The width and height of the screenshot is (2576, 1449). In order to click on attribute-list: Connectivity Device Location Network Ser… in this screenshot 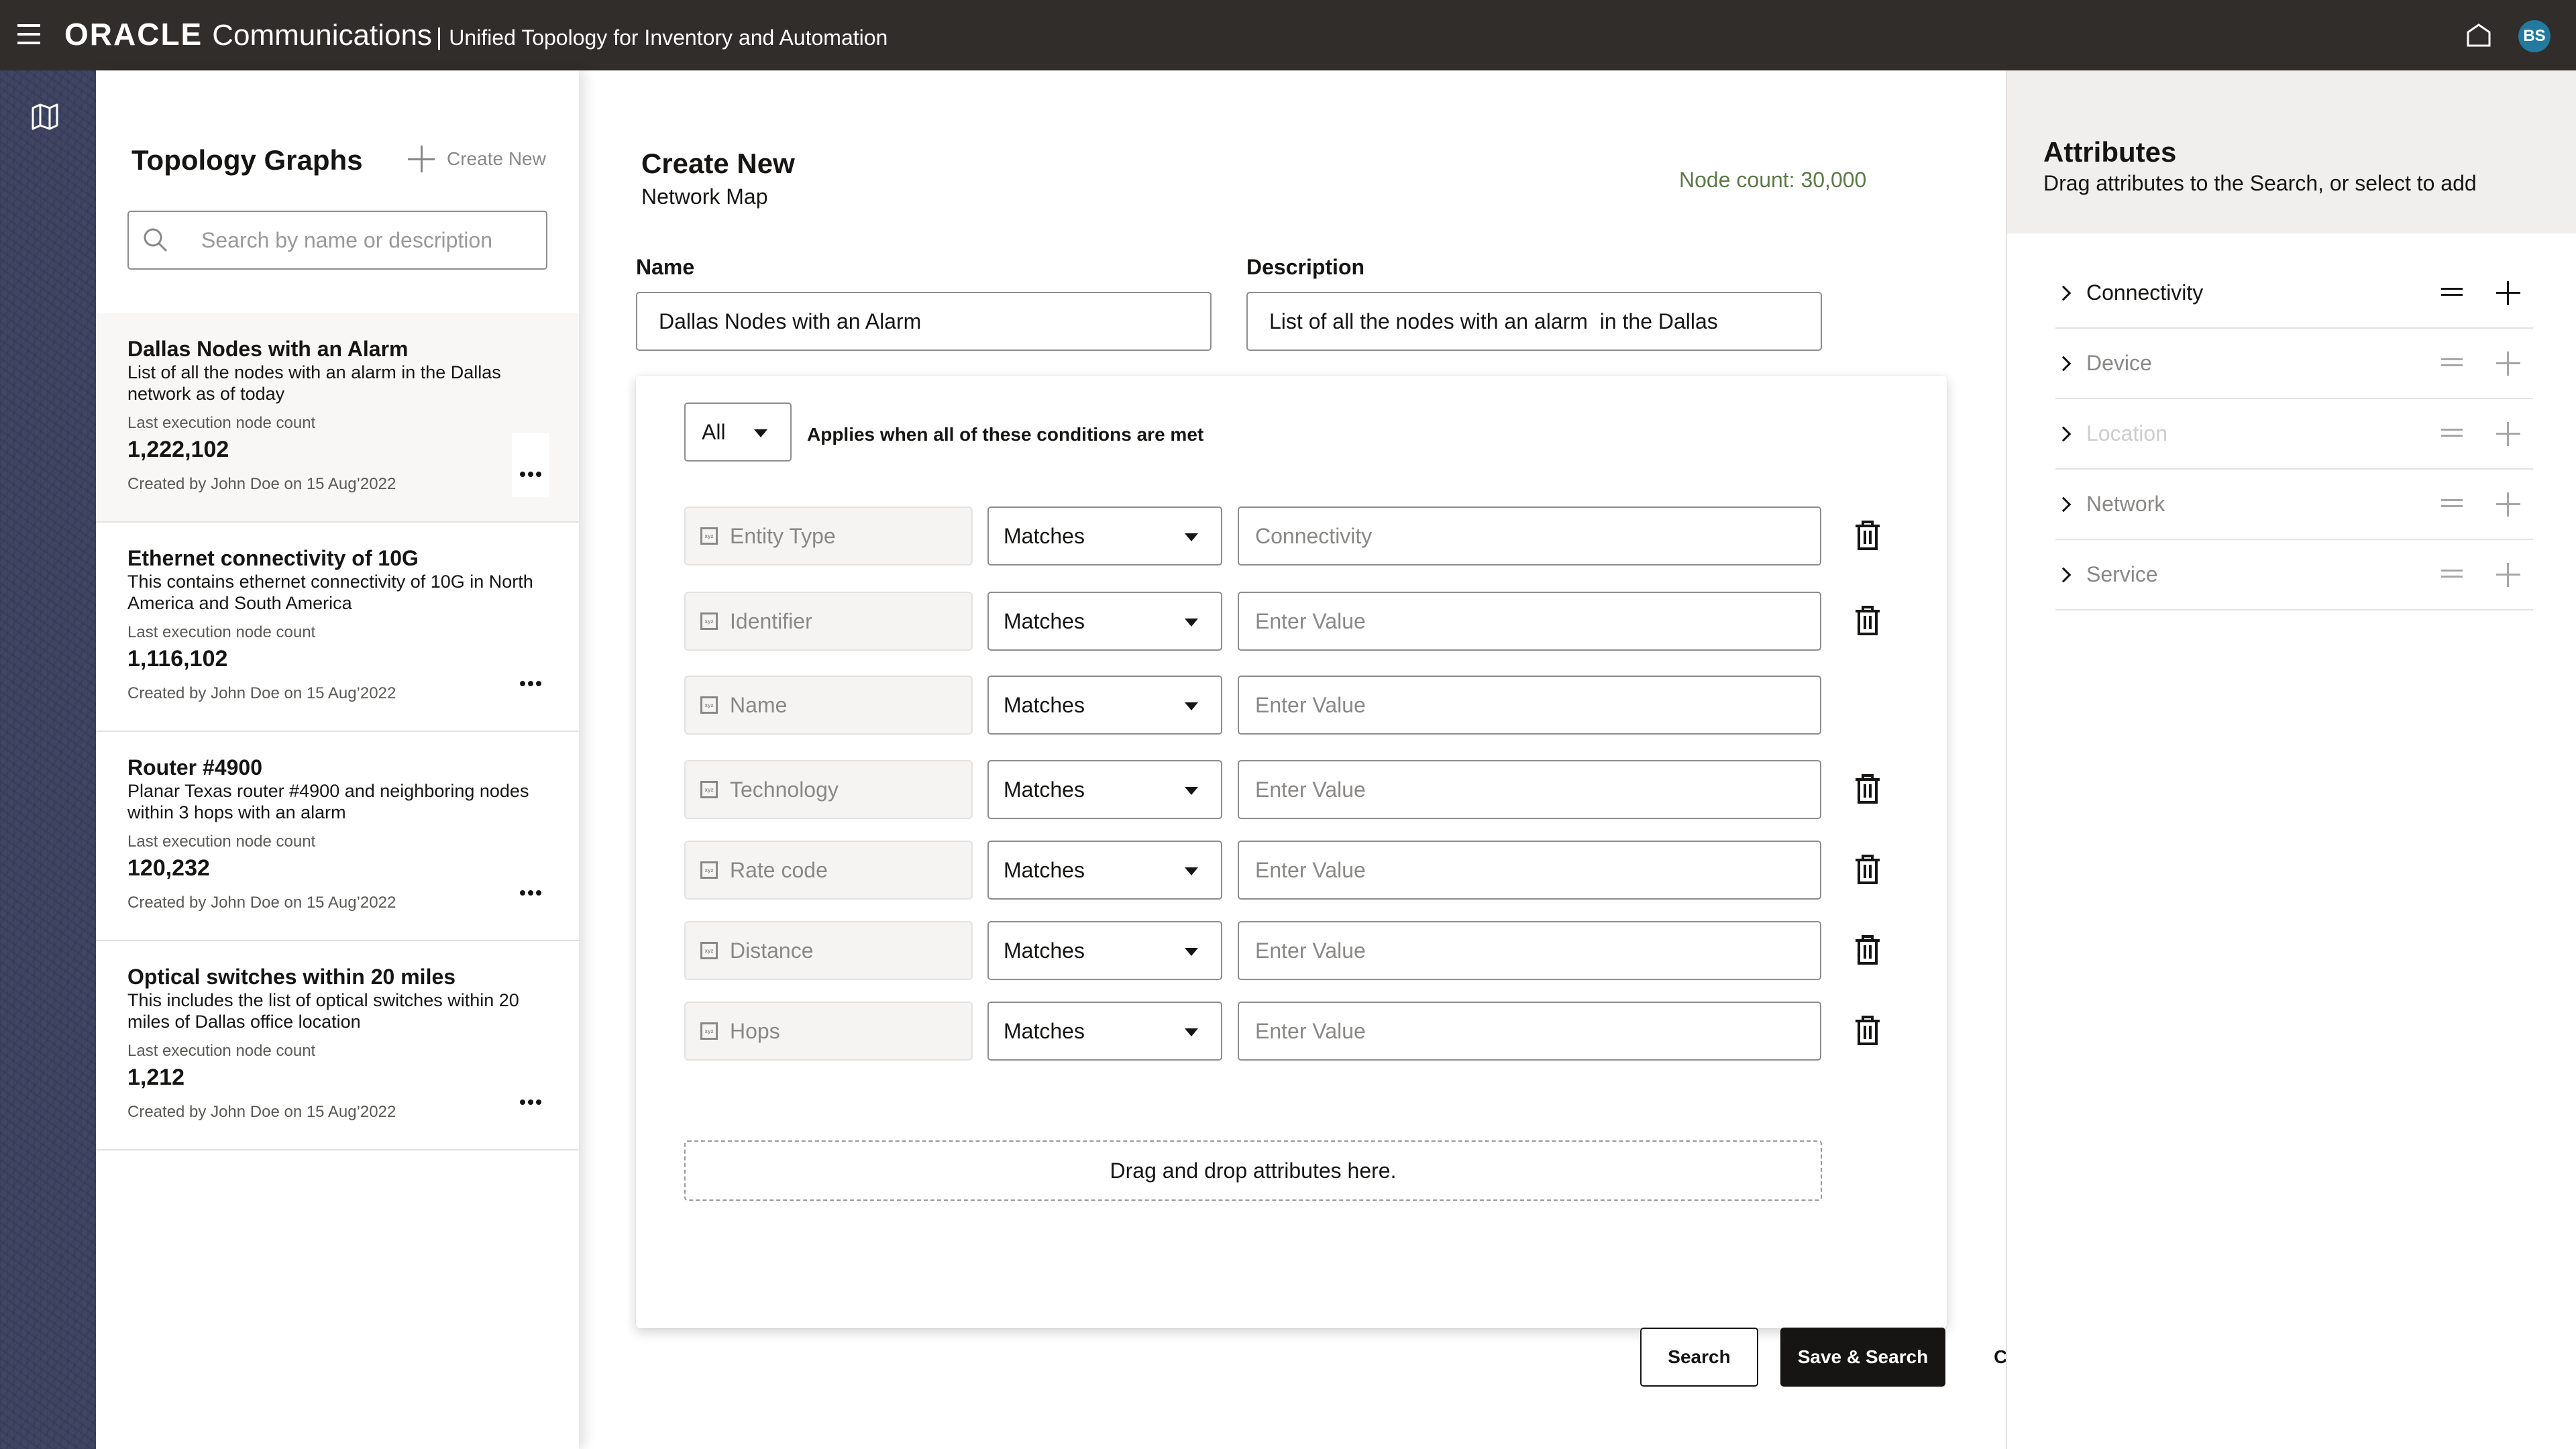, I will do `click(2294, 434)`.